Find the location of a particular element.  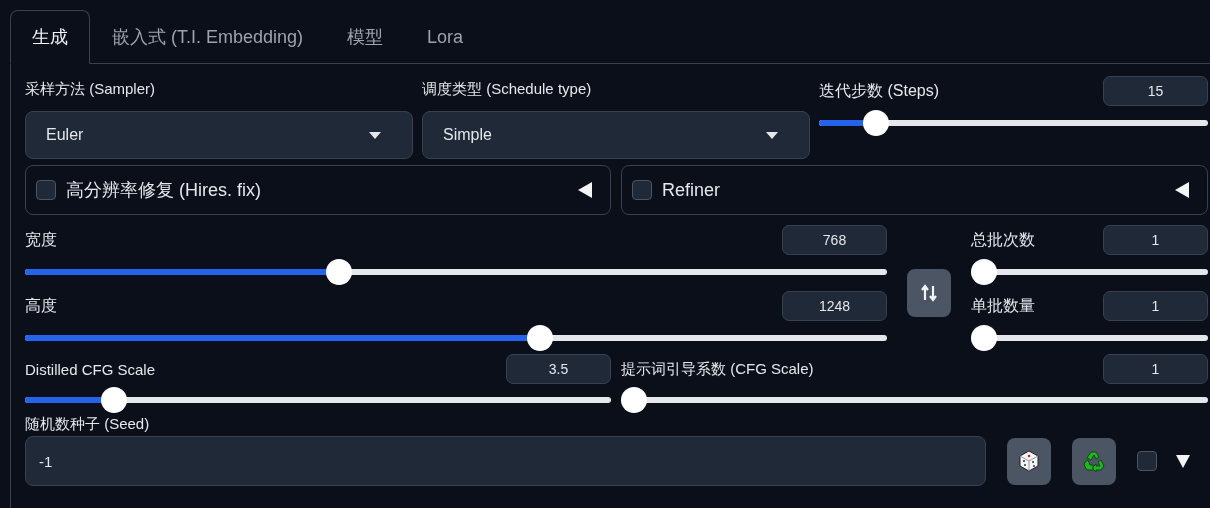

swap-arrows-icon is located at coordinates (929, 293).